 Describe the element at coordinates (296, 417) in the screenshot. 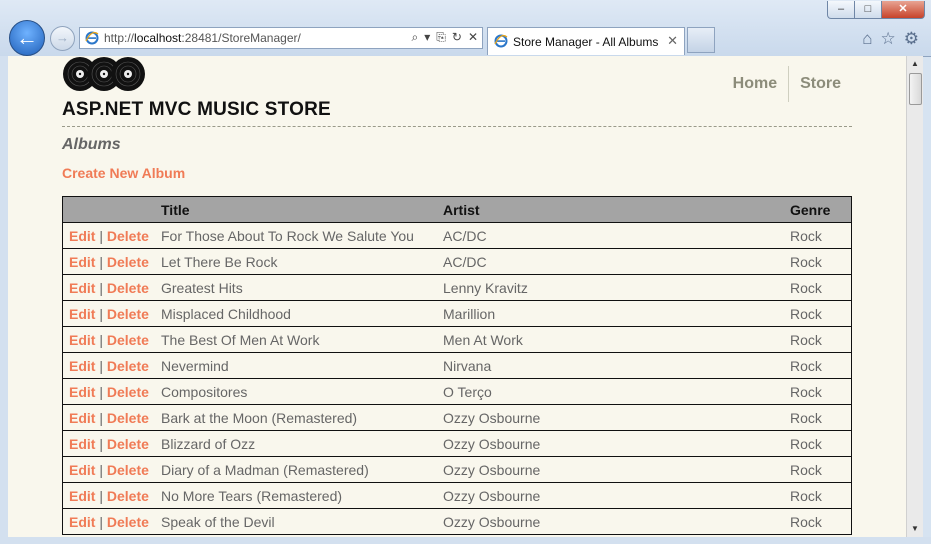

I see `album-title-cell: Bark at the Moon (Remastered)` at that location.